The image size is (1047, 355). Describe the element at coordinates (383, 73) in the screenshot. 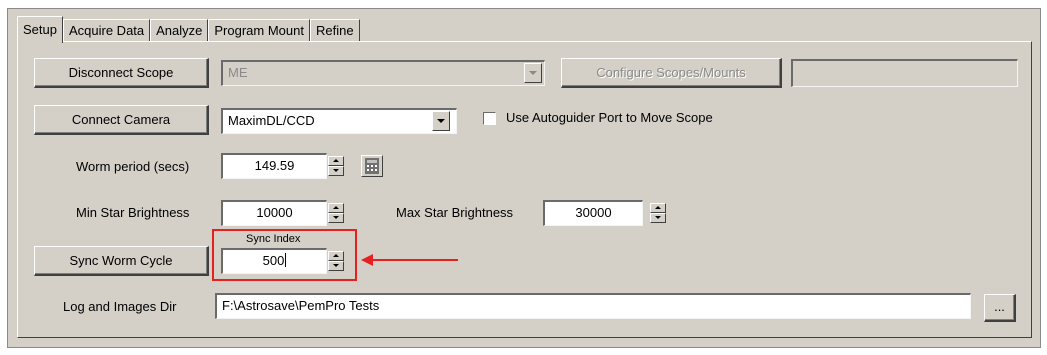

I see `scope-select: ME` at that location.